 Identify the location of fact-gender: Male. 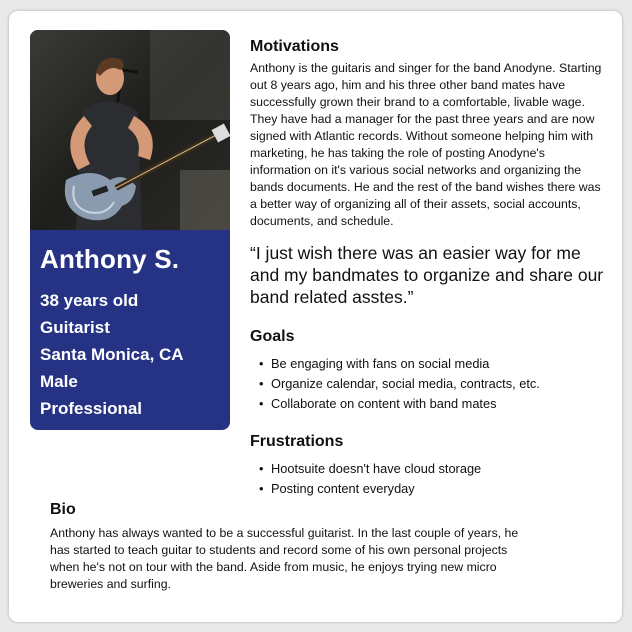
(59, 381).